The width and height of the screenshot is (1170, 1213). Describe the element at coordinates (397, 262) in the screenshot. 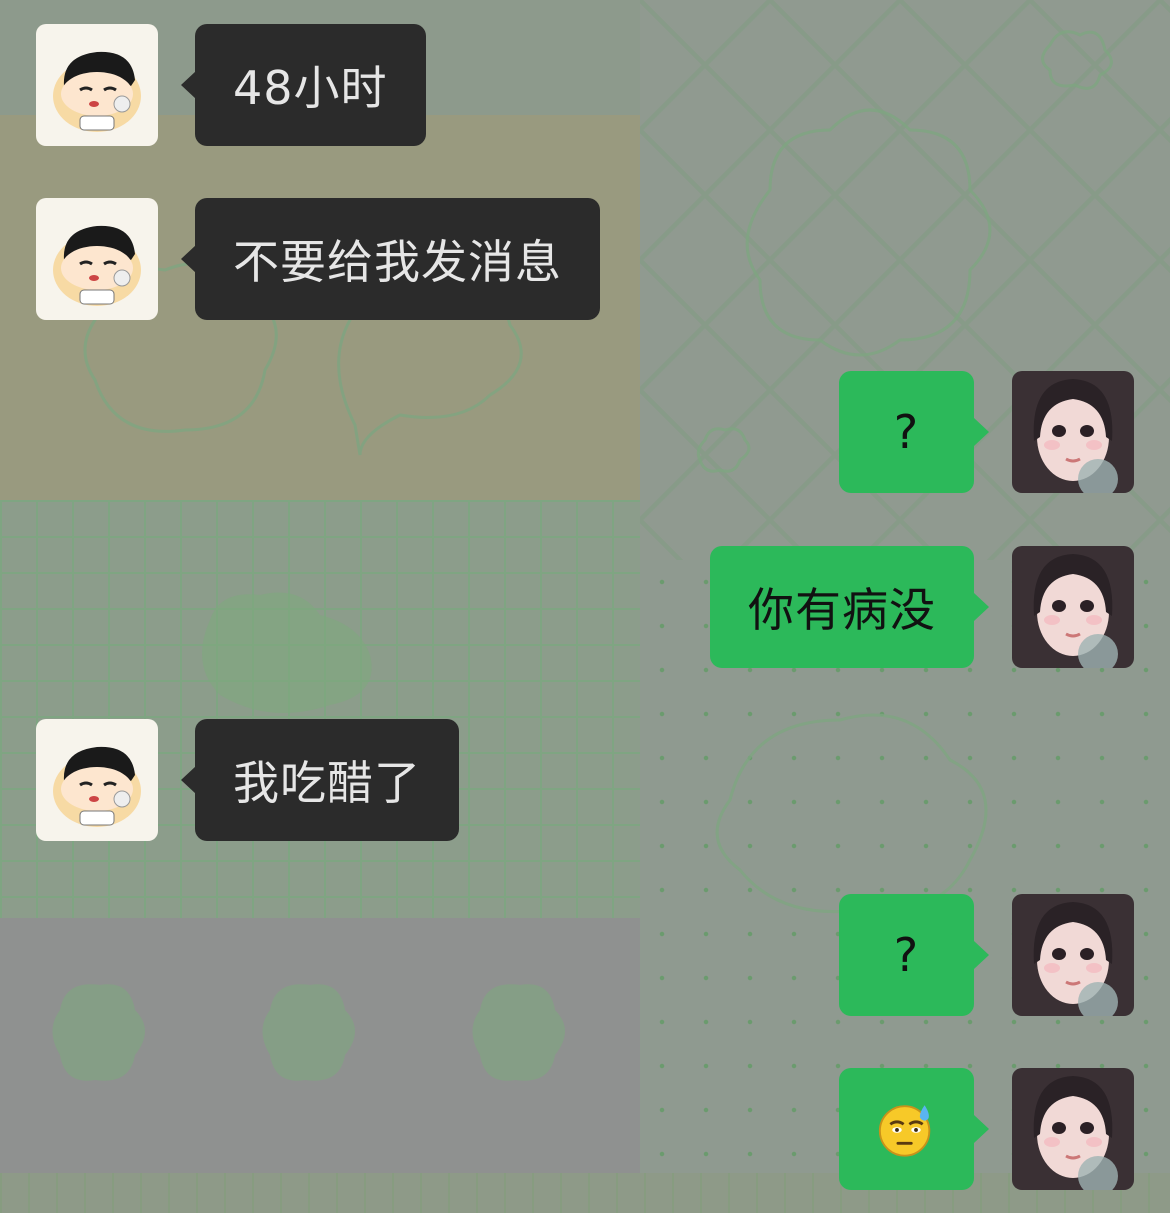

I see `message-text: 不要给我发消息` at that location.